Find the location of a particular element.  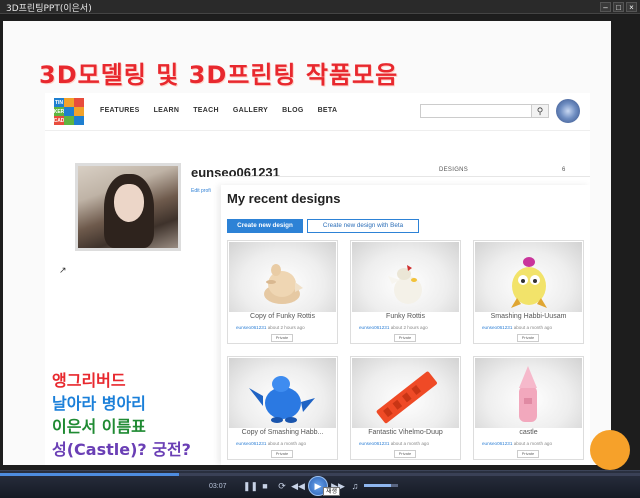

decorative-orange-circle is located at coordinates (610, 450).